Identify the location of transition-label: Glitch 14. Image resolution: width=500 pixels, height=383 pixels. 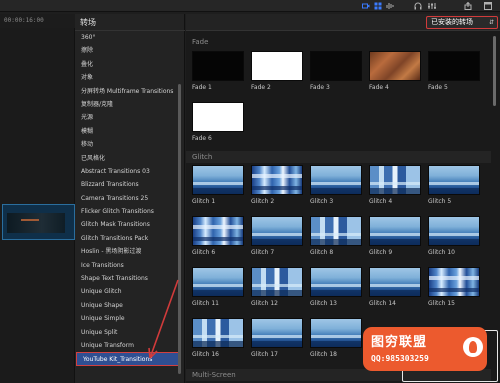
(382, 303).